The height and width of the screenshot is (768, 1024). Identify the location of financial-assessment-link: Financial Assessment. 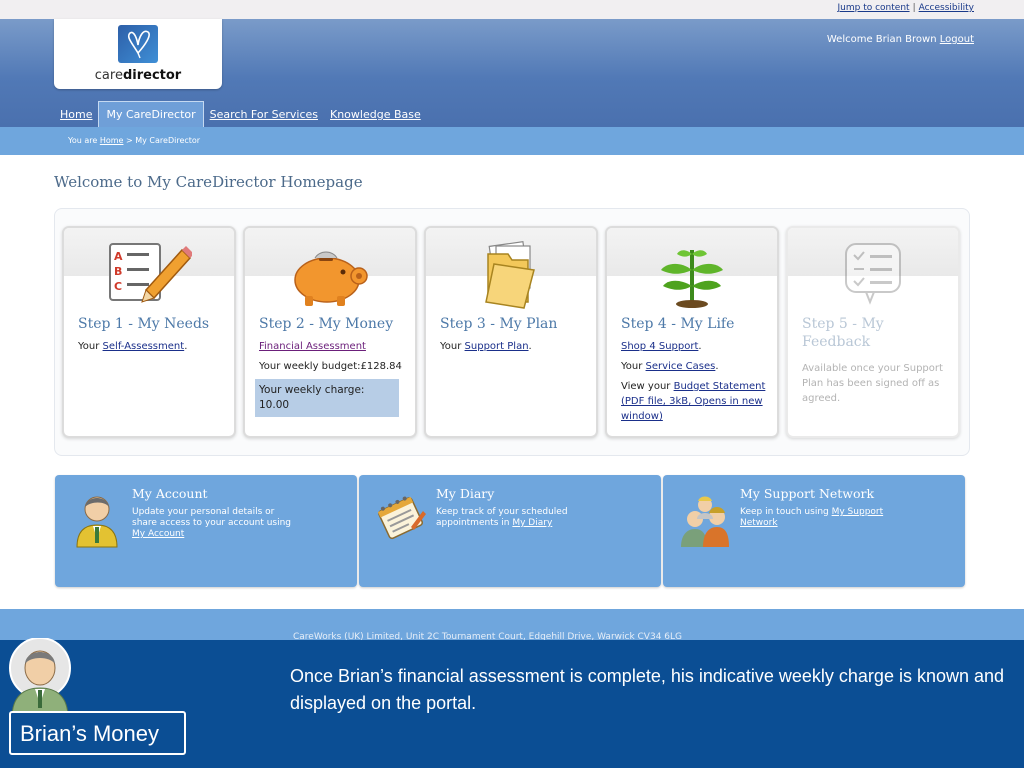
(334, 346).